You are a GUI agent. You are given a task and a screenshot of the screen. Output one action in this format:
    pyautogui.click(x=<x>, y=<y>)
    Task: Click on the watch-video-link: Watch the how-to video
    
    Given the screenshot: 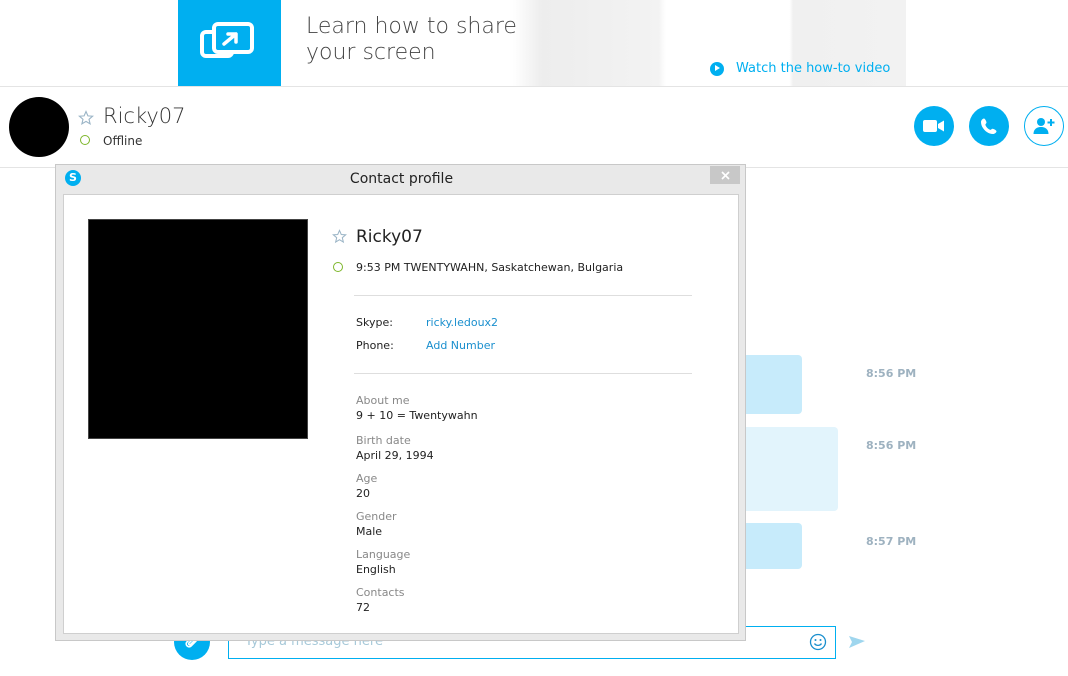 What is the action you would take?
    pyautogui.click(x=800, y=68)
    